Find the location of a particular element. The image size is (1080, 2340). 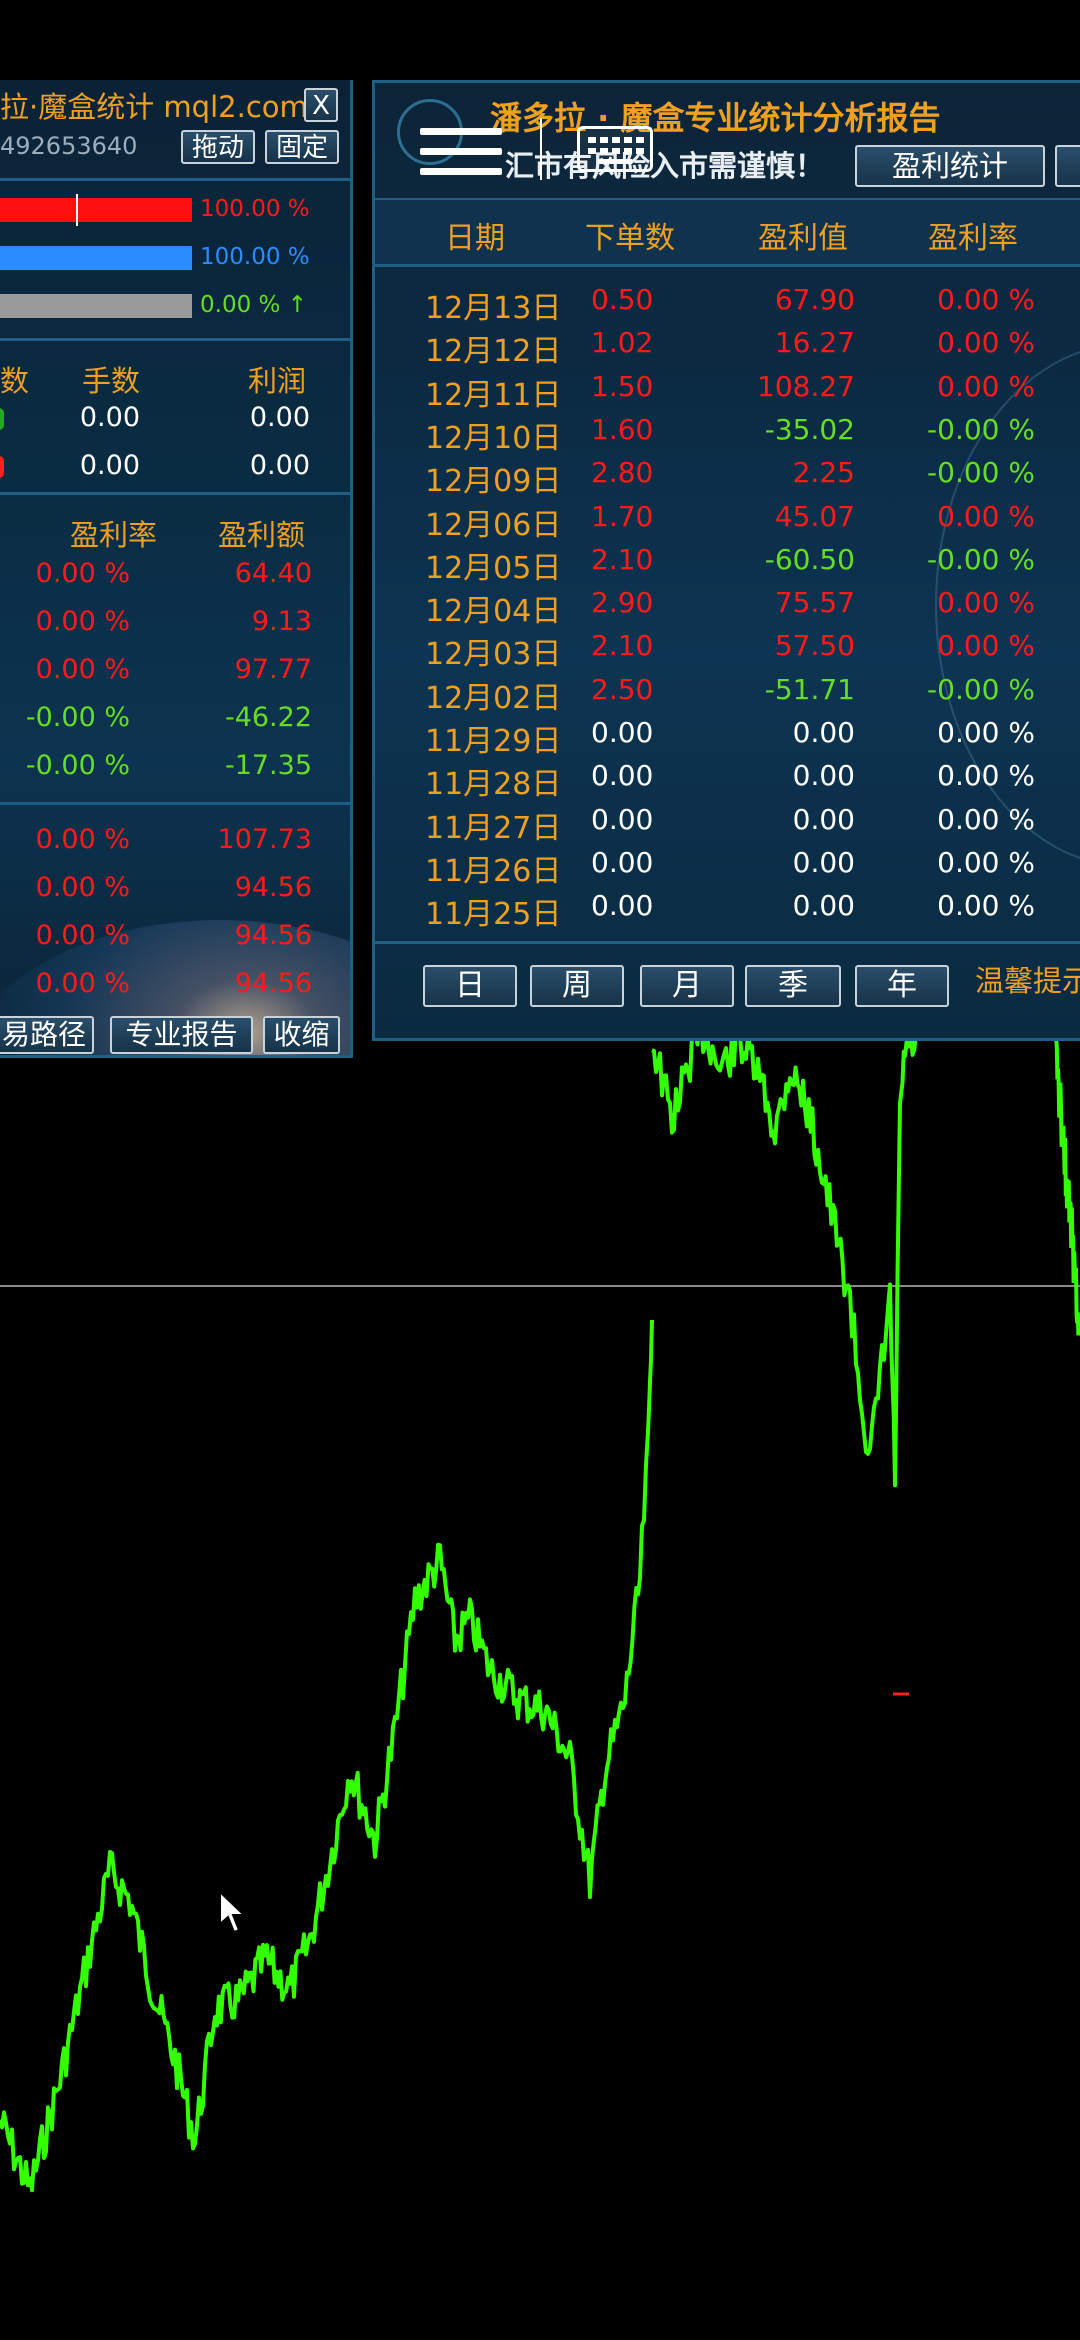

profit-stats-button: 盈利统计 is located at coordinates (950, 166).